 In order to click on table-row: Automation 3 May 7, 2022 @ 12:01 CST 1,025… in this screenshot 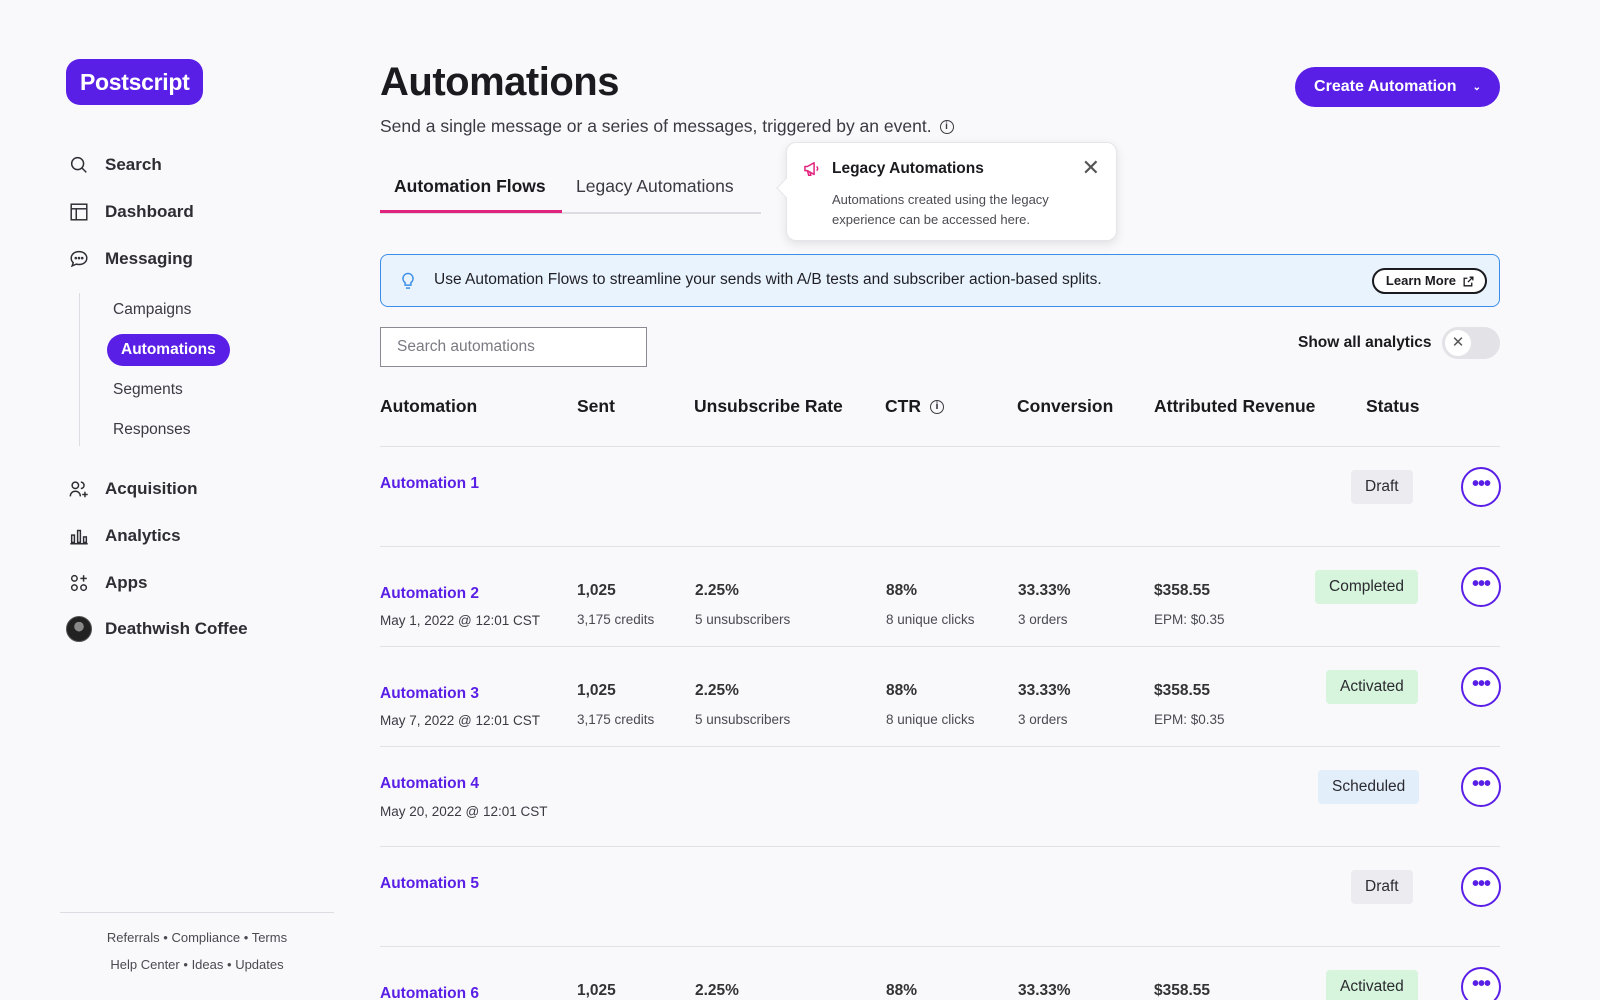, I will do `click(940, 697)`.